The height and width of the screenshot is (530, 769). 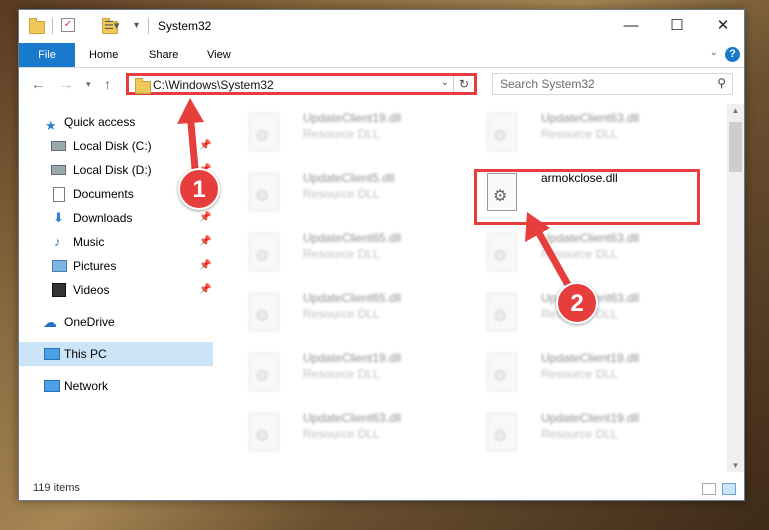 What do you see at coordinates (553, 259) in the screenshot?
I see `arrow-2-line` at bounding box center [553, 259].